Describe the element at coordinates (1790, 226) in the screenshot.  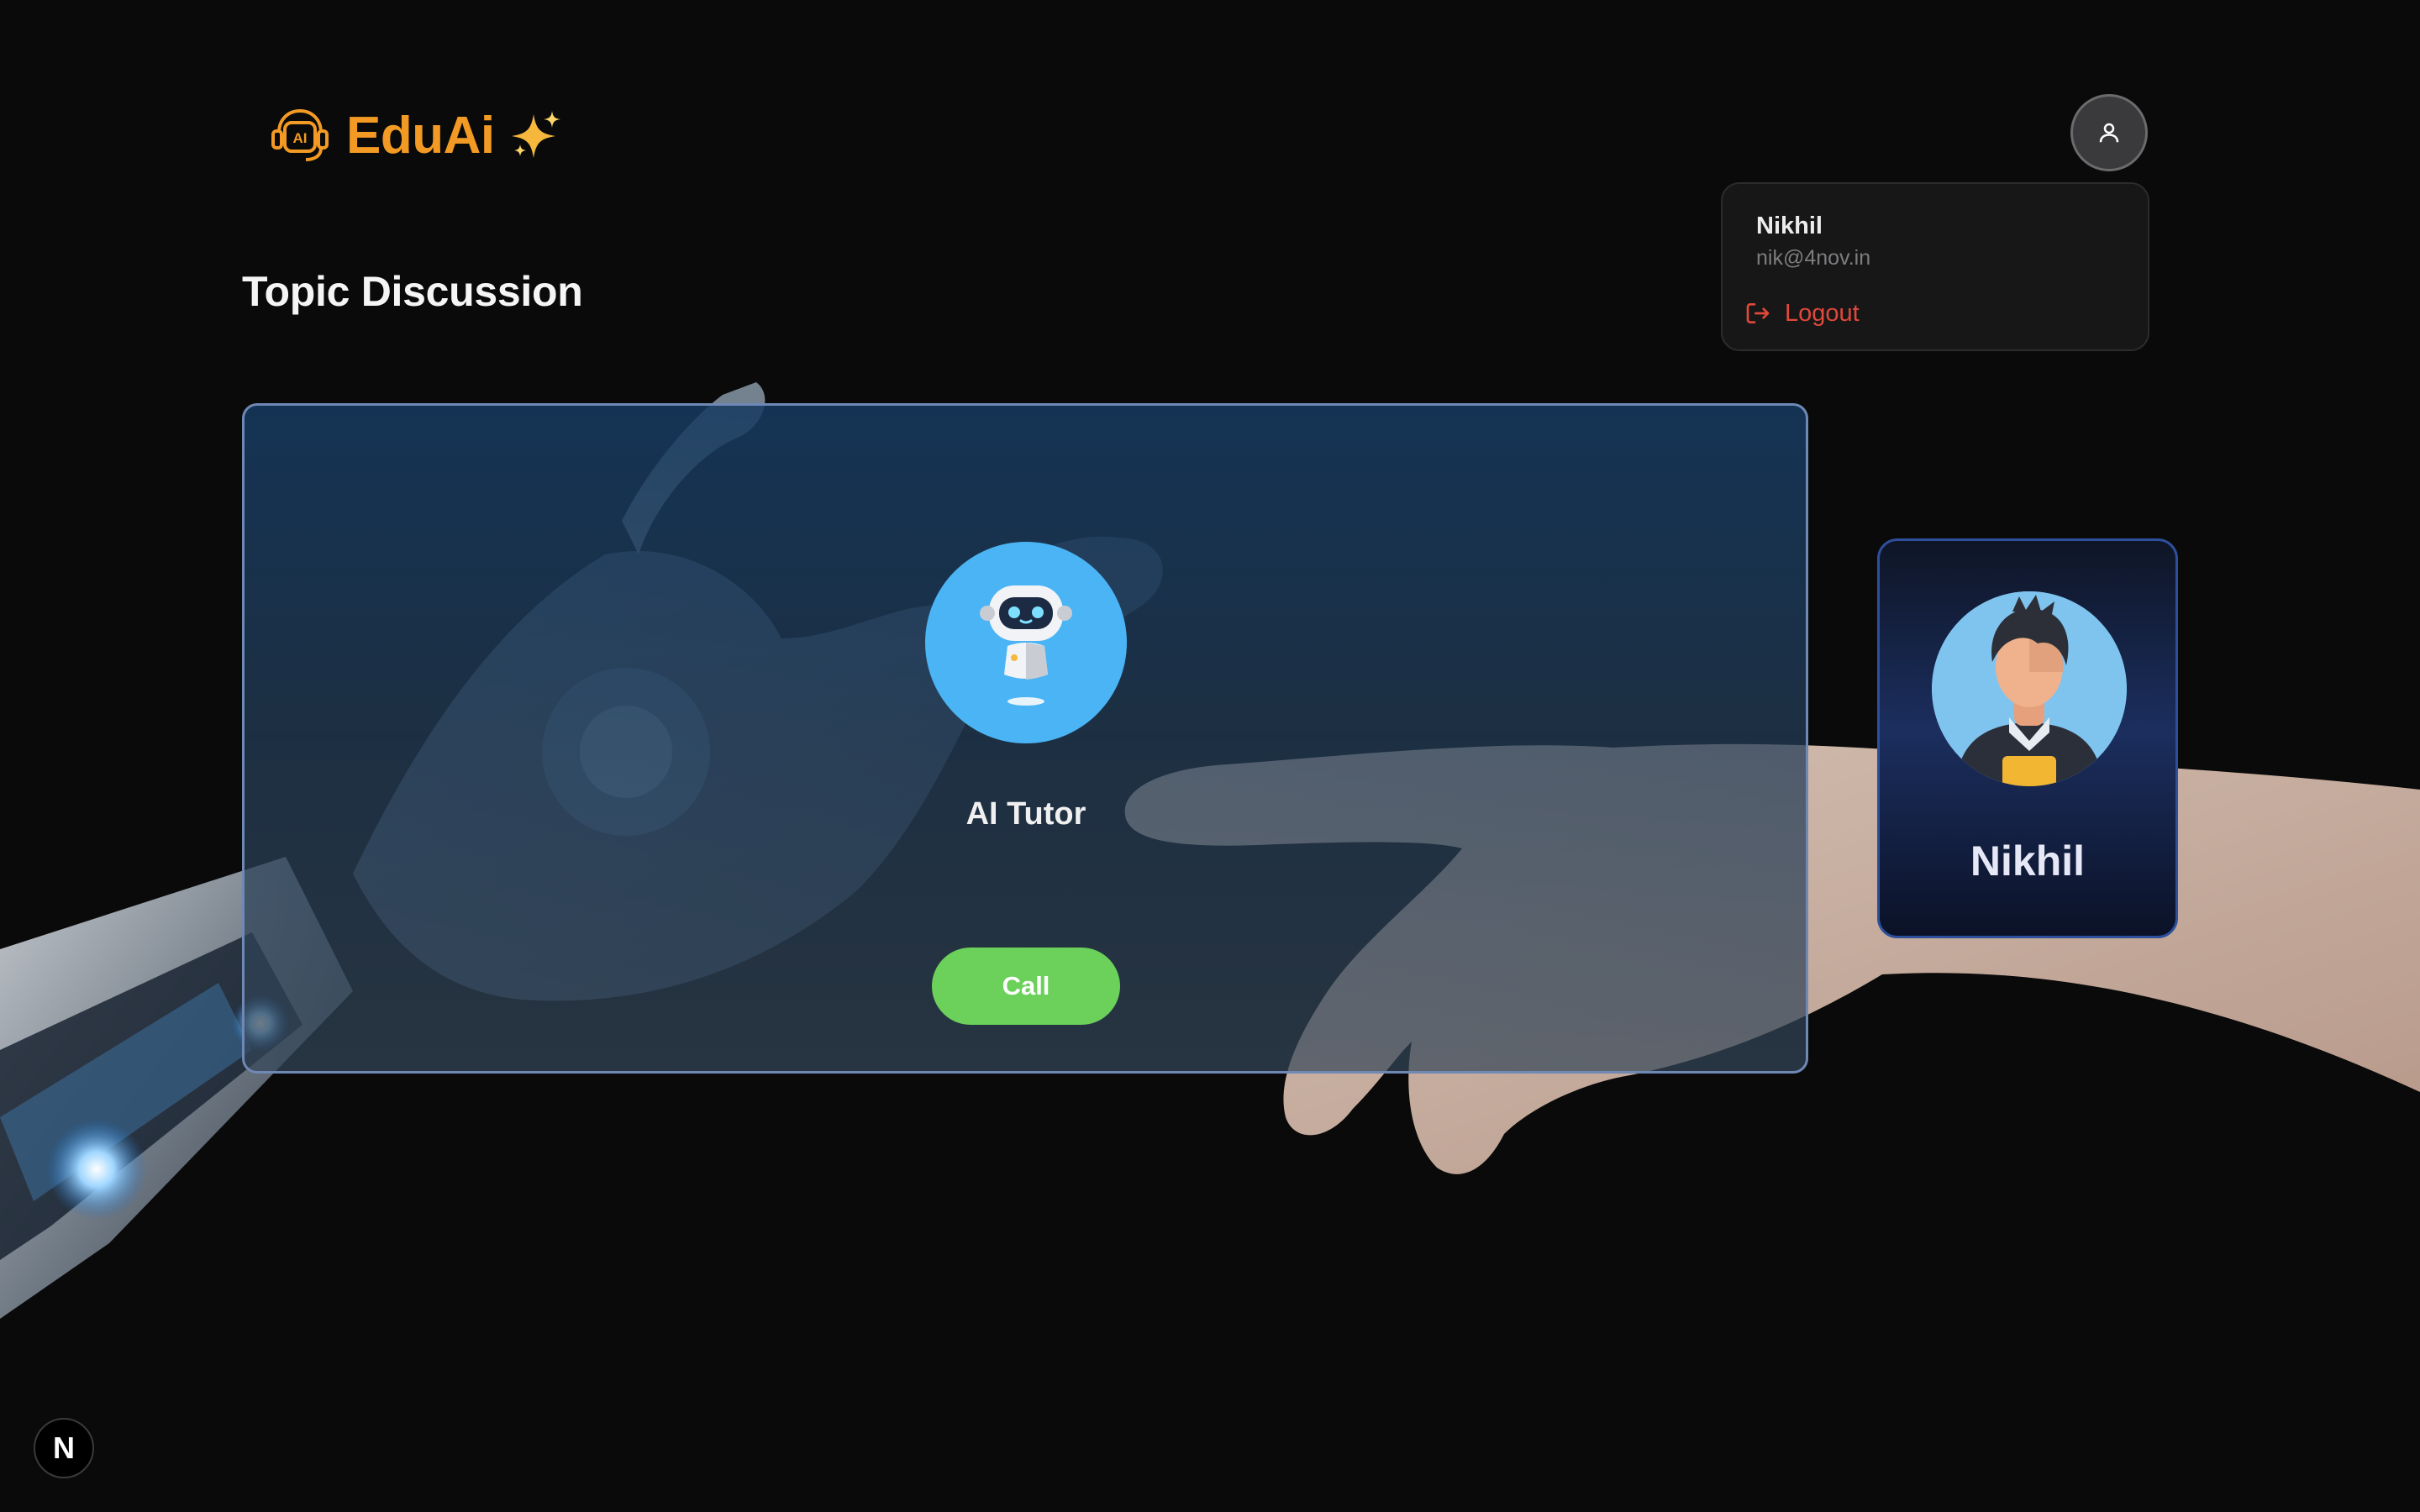
I see `dropdown-user-name: Nikhil` at that location.